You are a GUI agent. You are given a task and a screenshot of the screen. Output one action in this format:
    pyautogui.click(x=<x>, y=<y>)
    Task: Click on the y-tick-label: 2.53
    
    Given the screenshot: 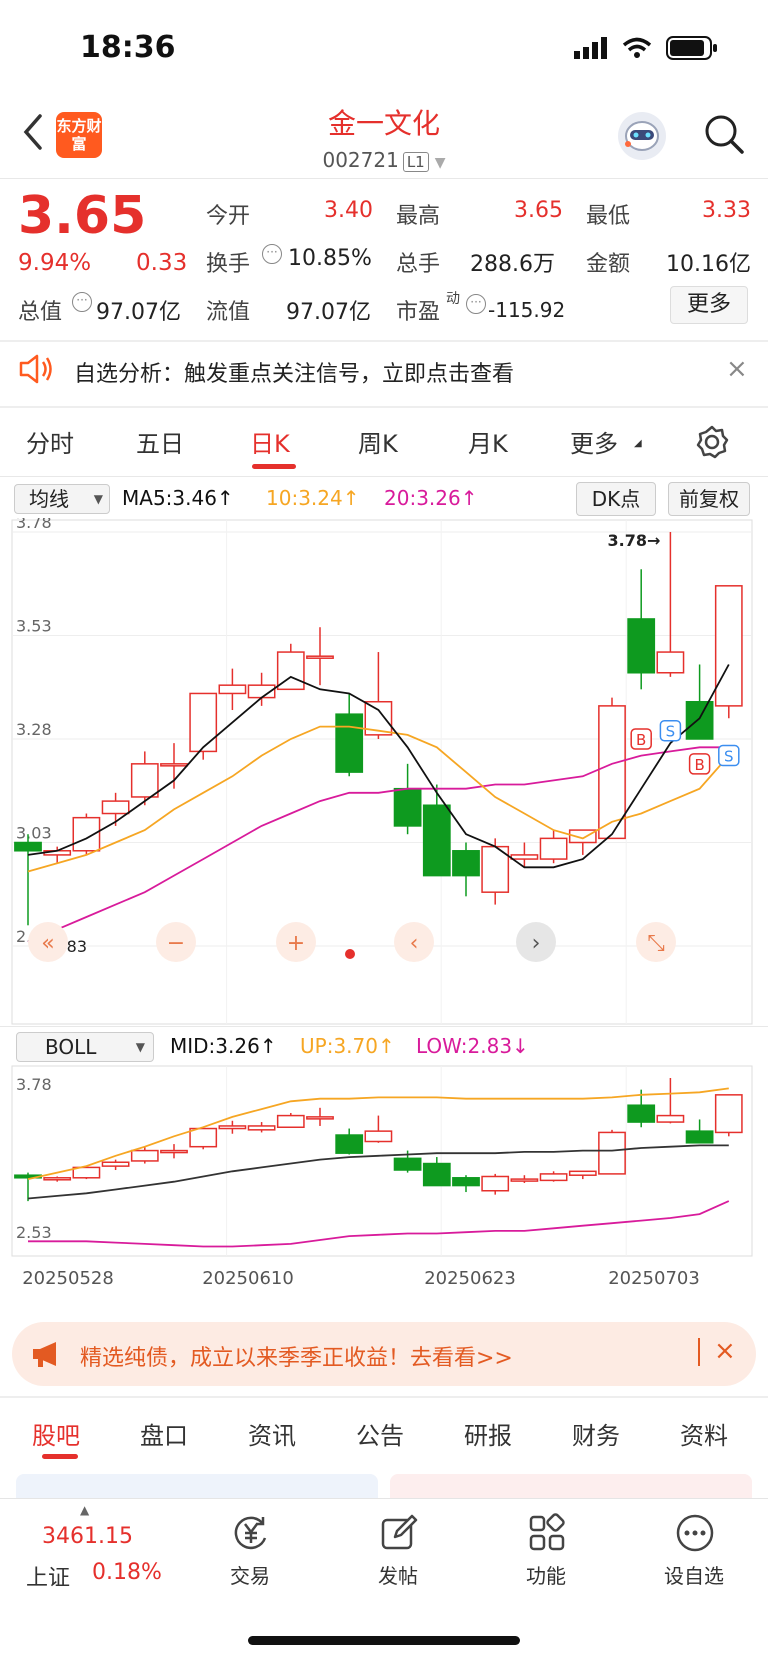 What is the action you would take?
    pyautogui.click(x=34, y=1232)
    